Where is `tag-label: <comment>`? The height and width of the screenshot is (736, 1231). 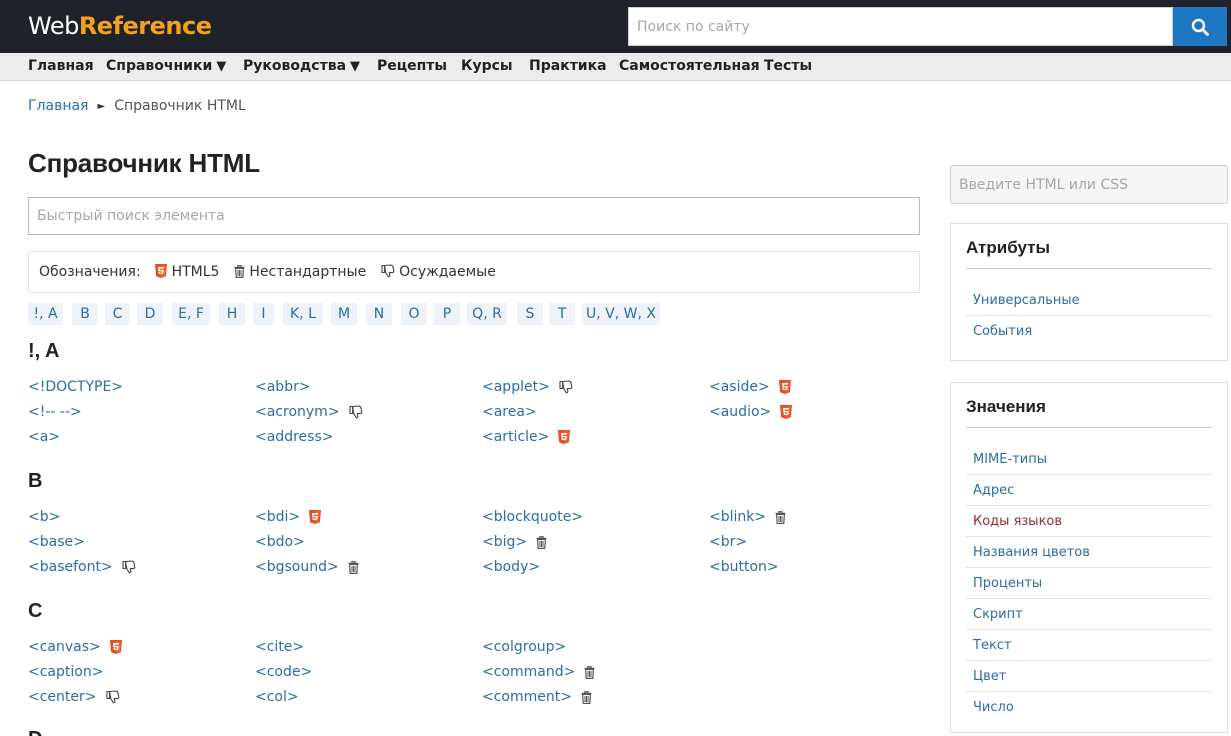 tag-label: <comment> is located at coordinates (527, 697).